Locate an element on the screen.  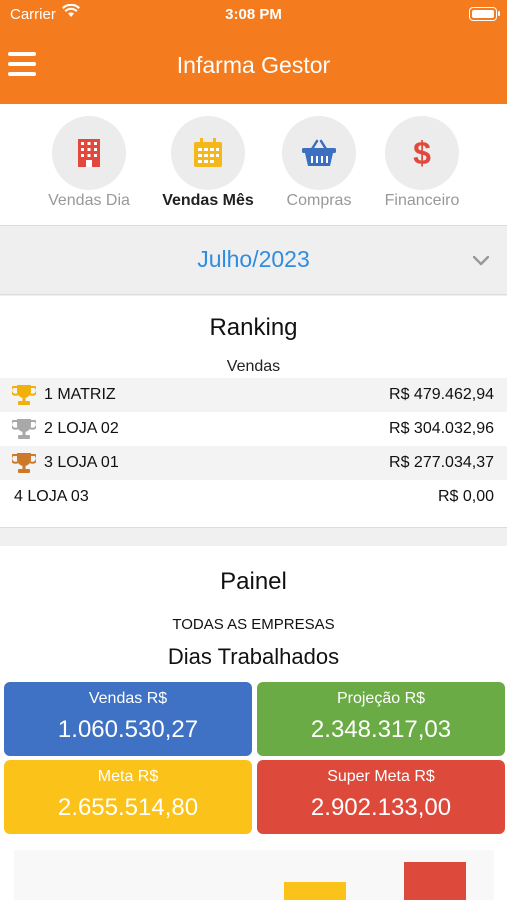
silver-trophy-icon is located at coordinates (24, 431).